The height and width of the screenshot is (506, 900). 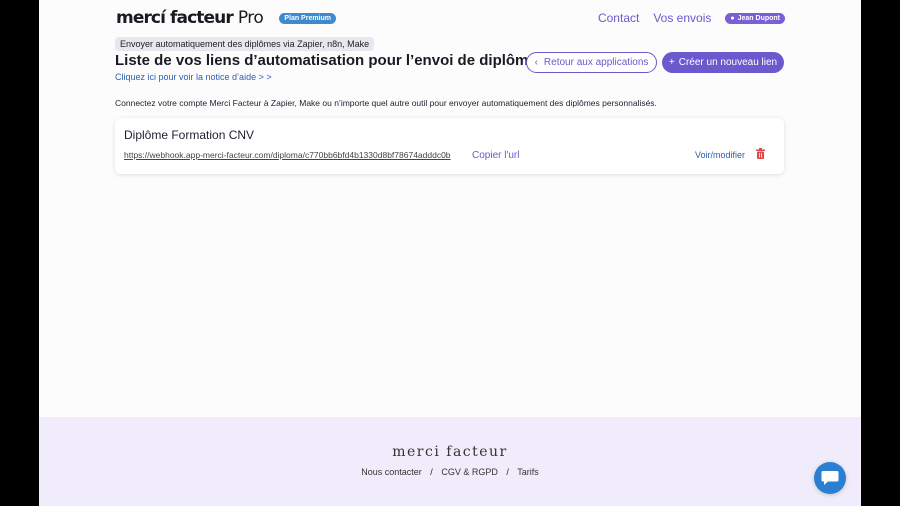 What do you see at coordinates (760, 153) in the screenshot?
I see `trash-icon` at bounding box center [760, 153].